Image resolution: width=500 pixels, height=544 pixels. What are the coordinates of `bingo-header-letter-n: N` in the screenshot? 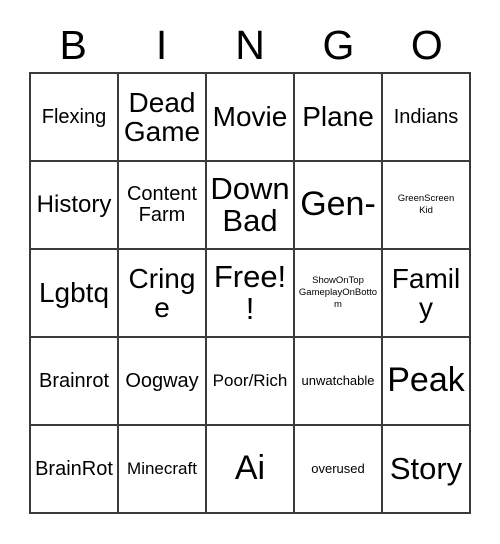 It's located at (250, 44).